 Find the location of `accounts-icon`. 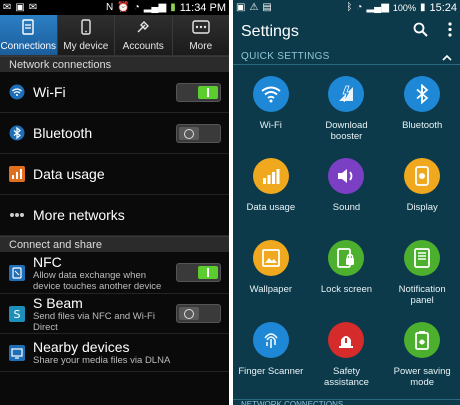

accounts-icon is located at coordinates (143, 29).